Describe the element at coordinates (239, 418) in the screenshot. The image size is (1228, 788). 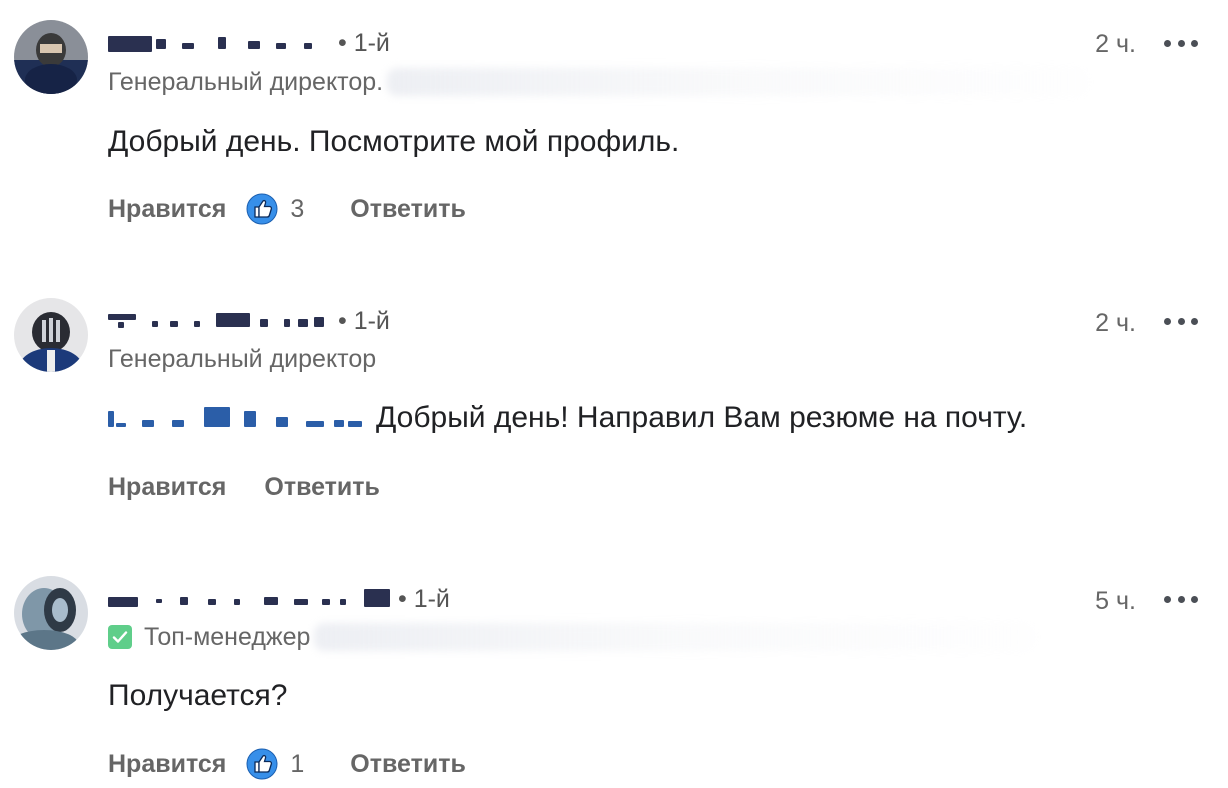
I see `mention-redacted` at that location.